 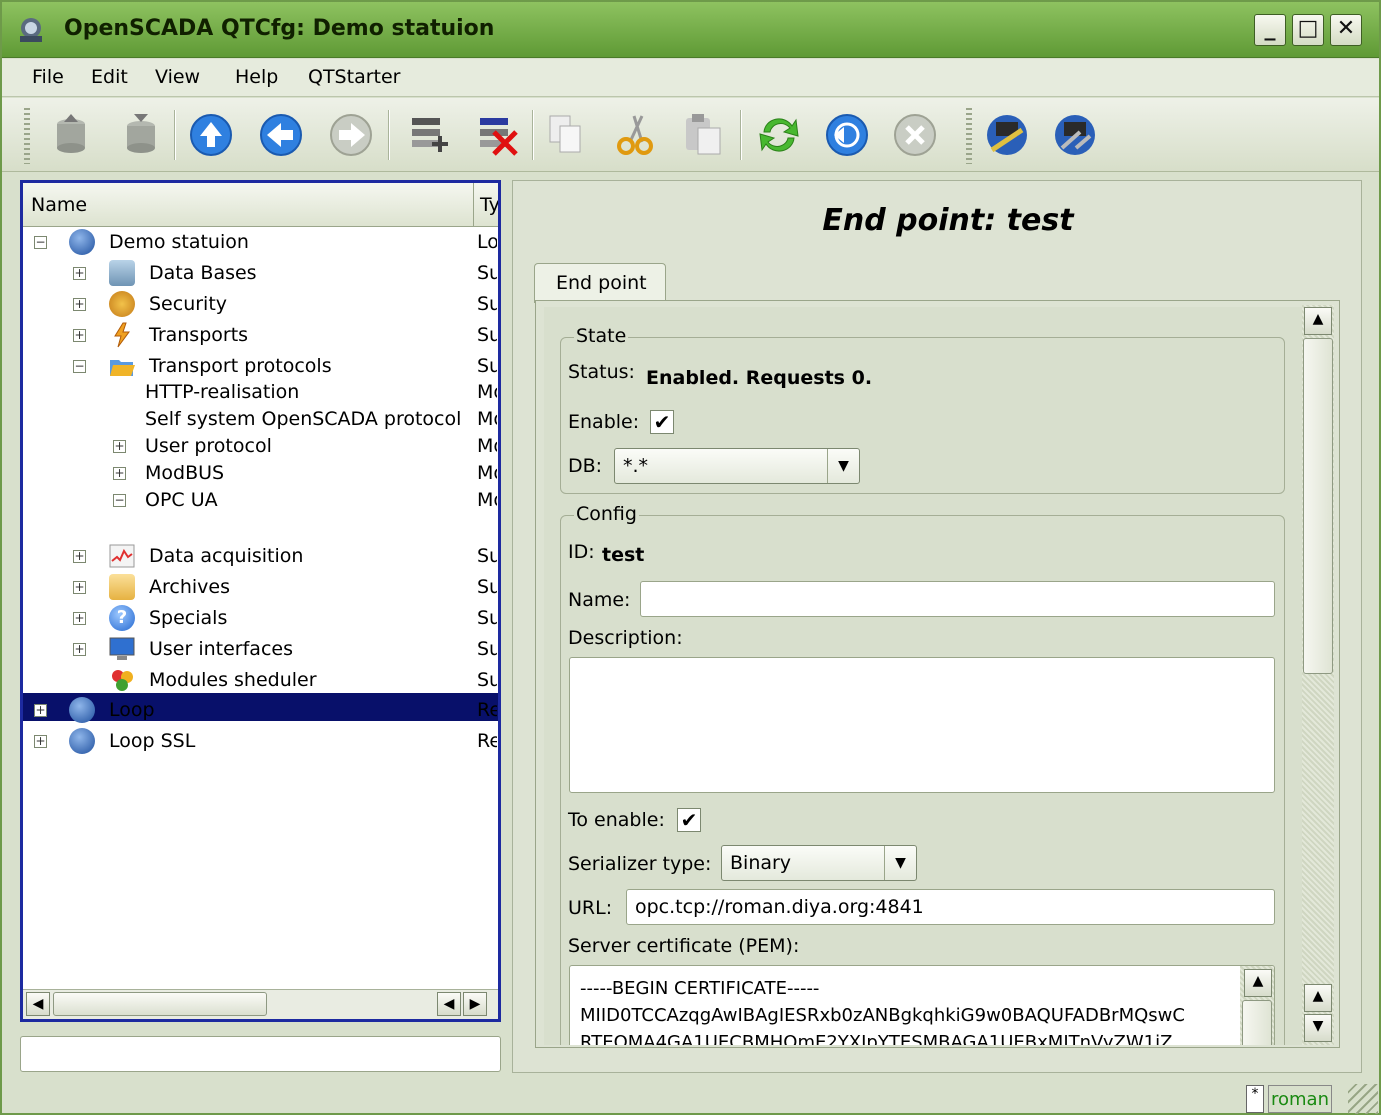 What do you see at coordinates (1346, 30) in the screenshot?
I see `close-button: ✕` at bounding box center [1346, 30].